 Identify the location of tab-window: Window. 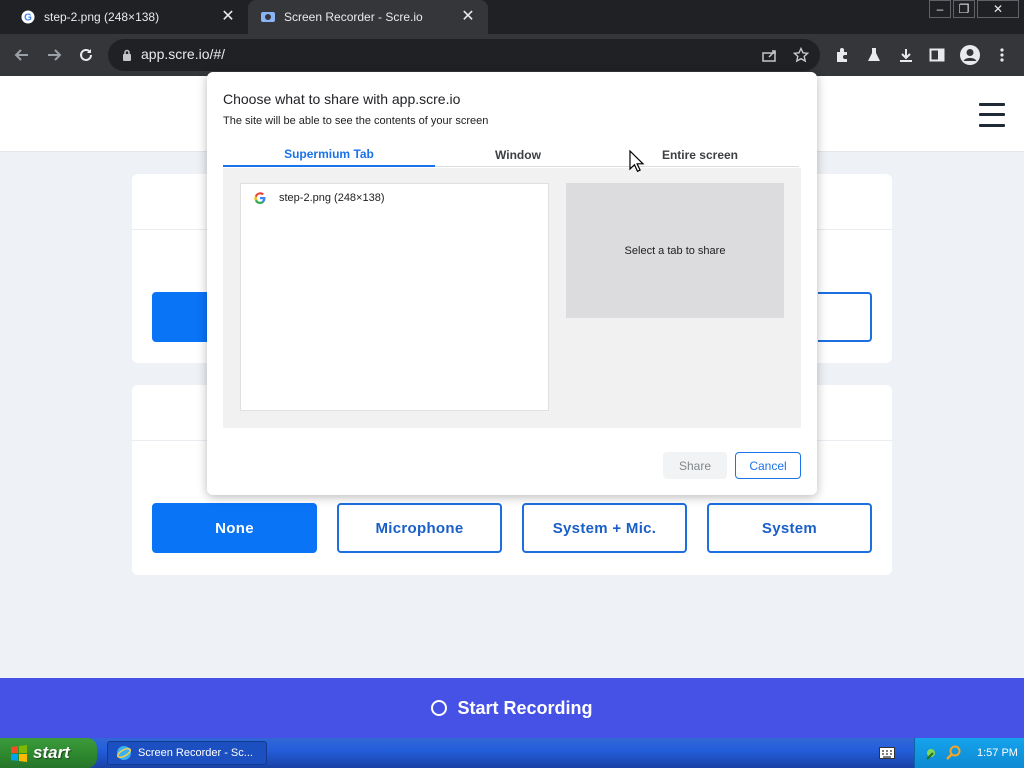
(518, 154).